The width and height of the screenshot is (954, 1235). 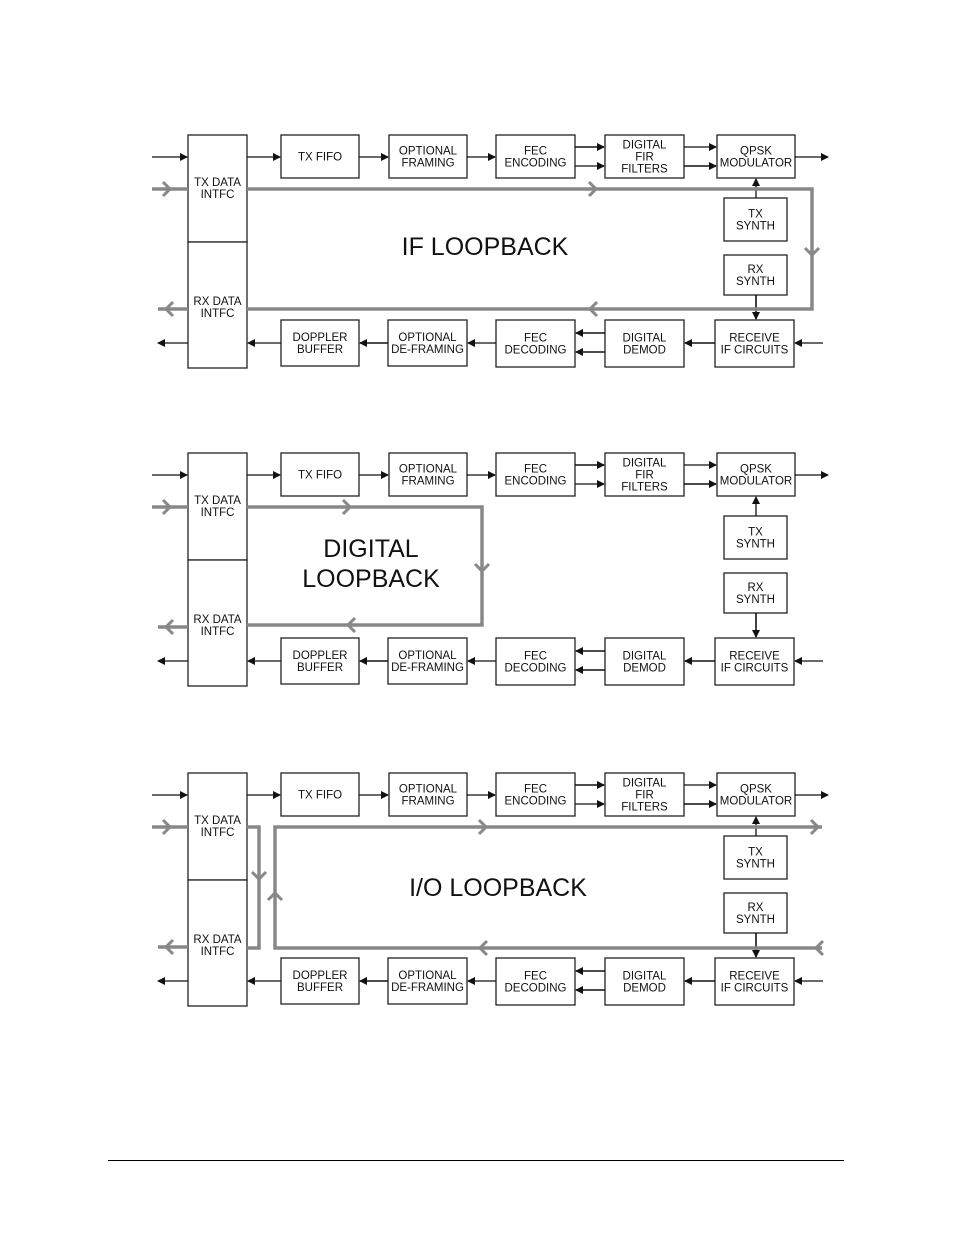 What do you see at coordinates (536, 482) in the screenshot?
I see `block-label: ENCODING` at bounding box center [536, 482].